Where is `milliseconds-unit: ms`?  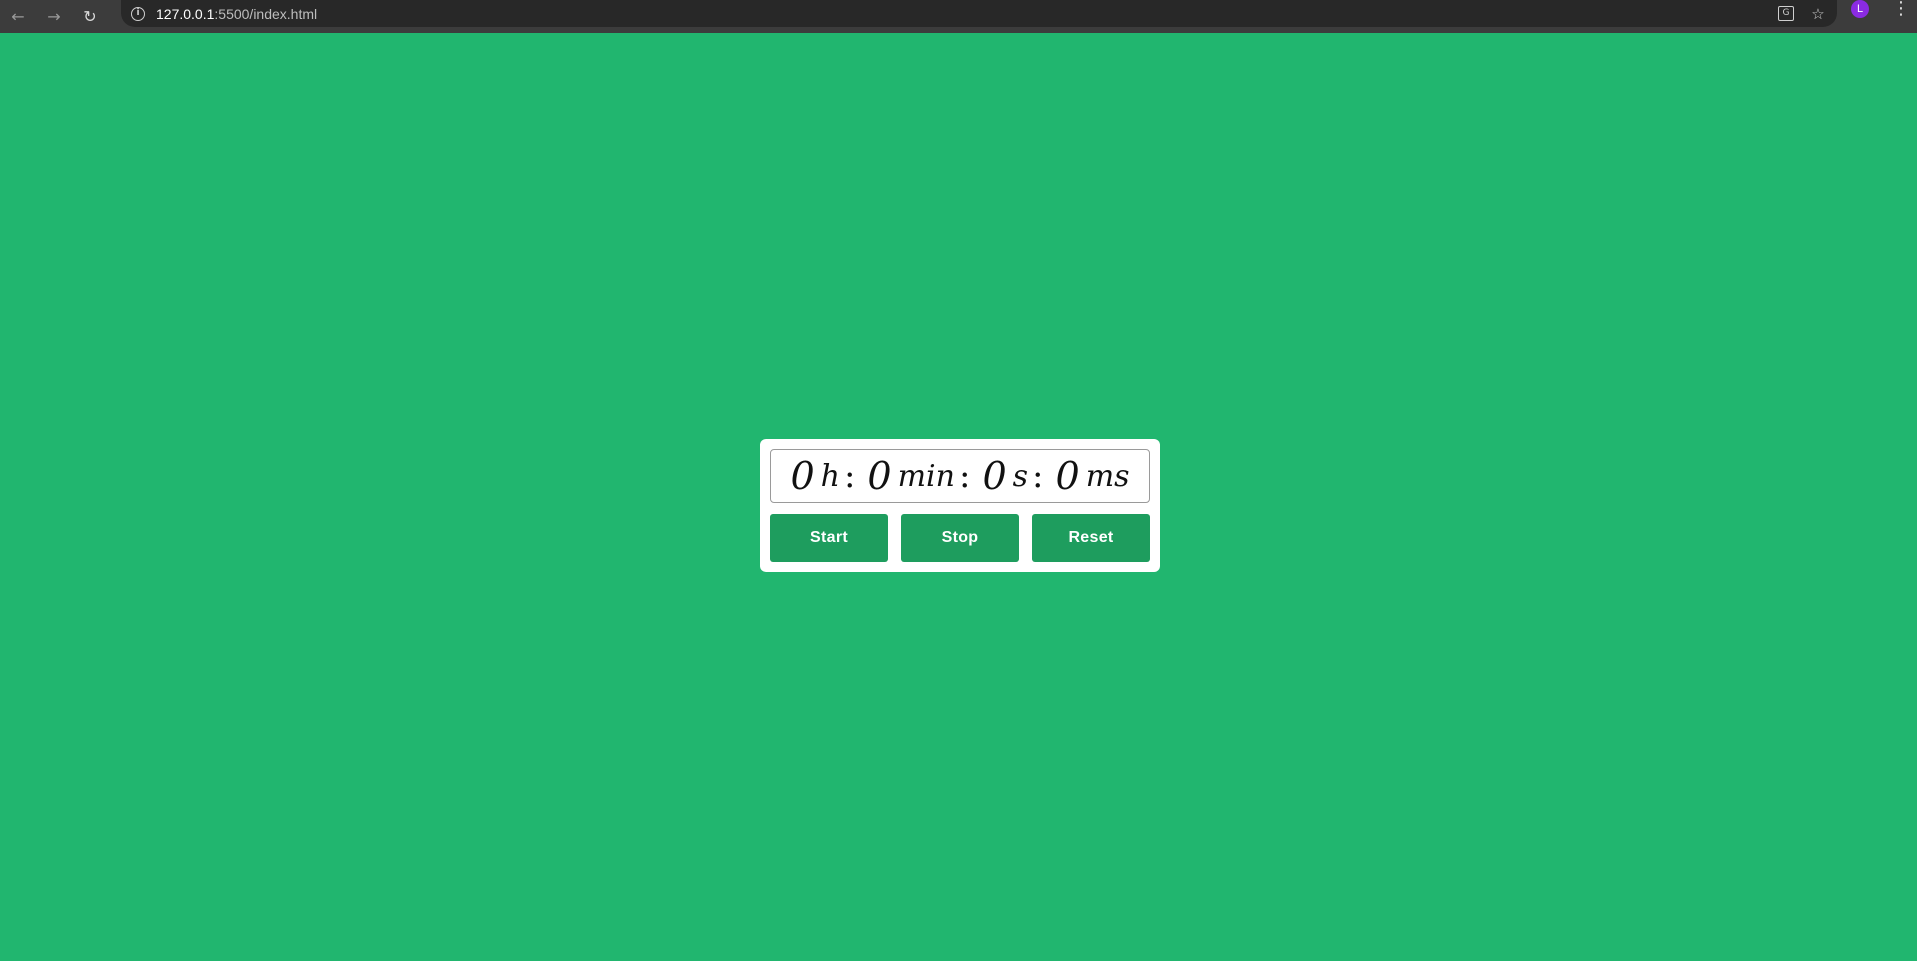 milliseconds-unit: ms is located at coordinates (1107, 476).